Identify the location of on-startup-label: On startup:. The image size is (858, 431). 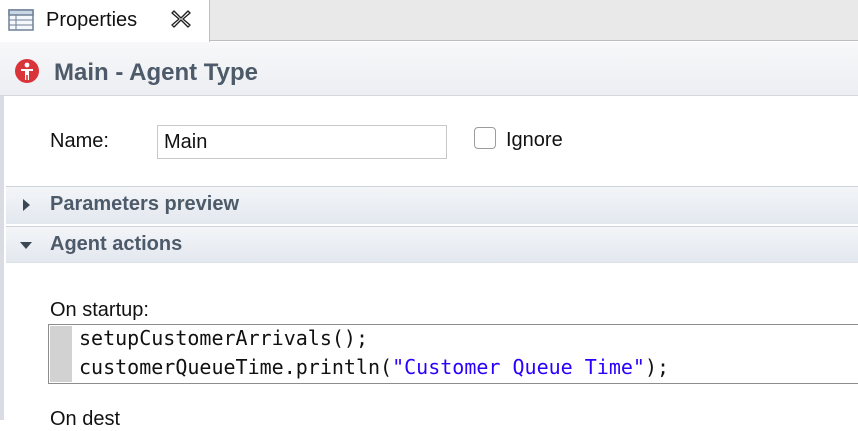
(99, 310).